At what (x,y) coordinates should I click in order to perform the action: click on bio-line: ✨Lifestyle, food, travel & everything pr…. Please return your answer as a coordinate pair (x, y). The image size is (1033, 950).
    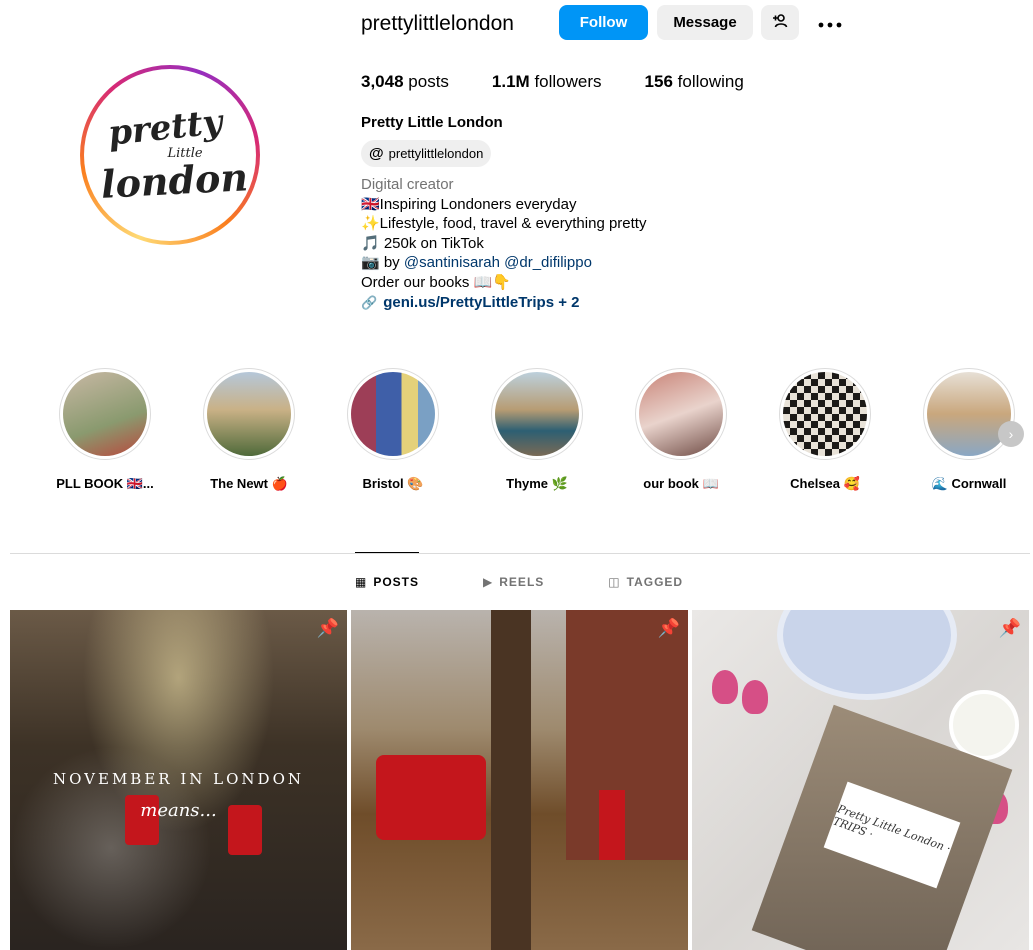
    Looking at the image, I should click on (504, 224).